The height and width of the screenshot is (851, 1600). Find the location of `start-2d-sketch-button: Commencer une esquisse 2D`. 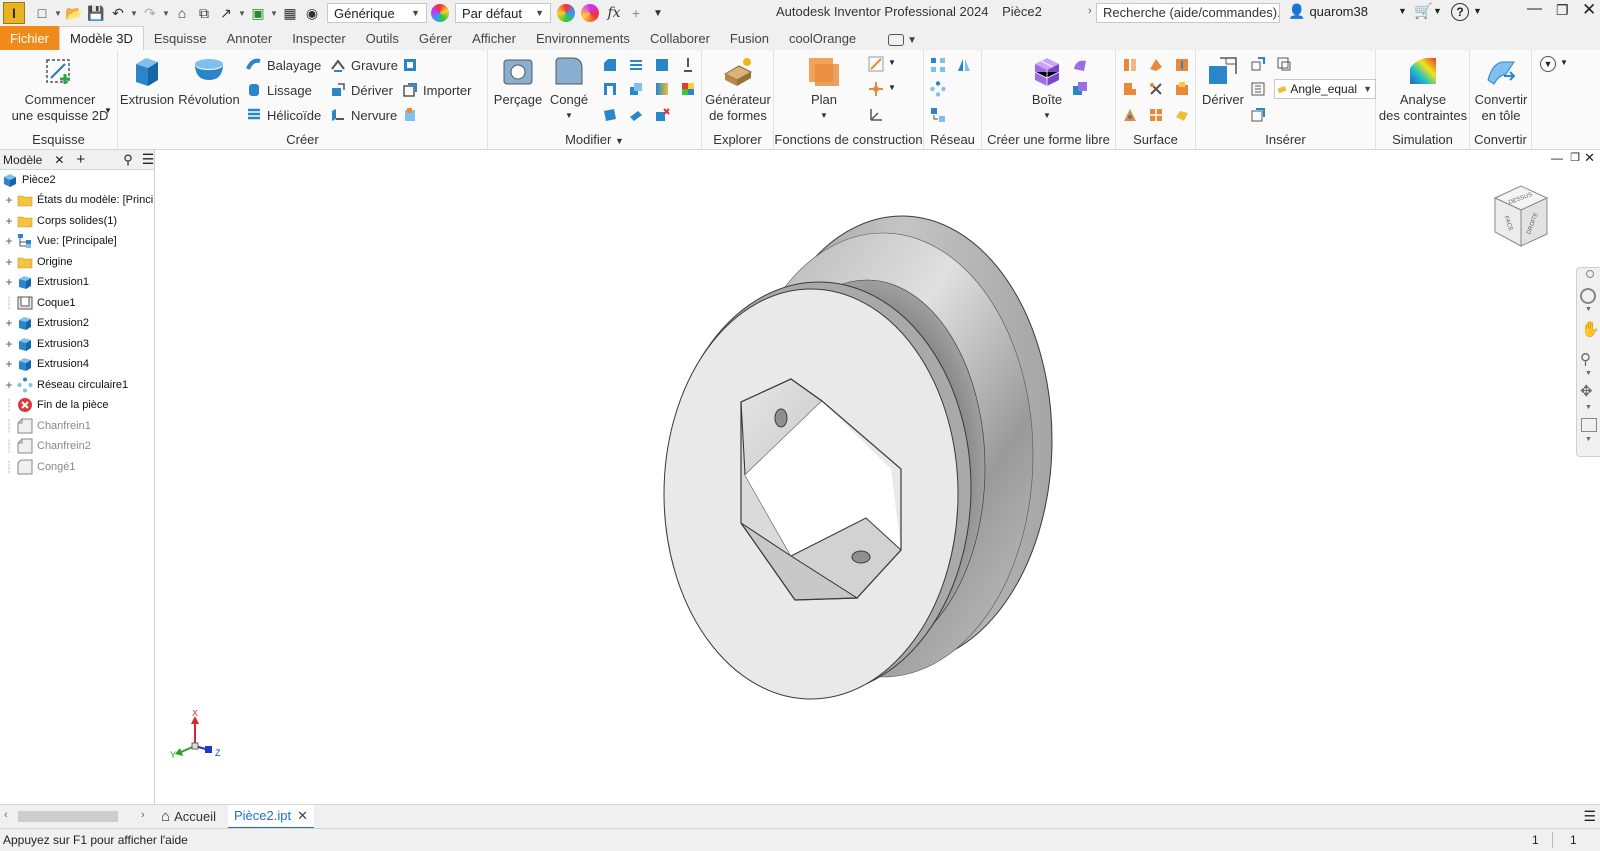

start-2d-sketch-button: Commencer une esquisse 2D is located at coordinates (60, 89).